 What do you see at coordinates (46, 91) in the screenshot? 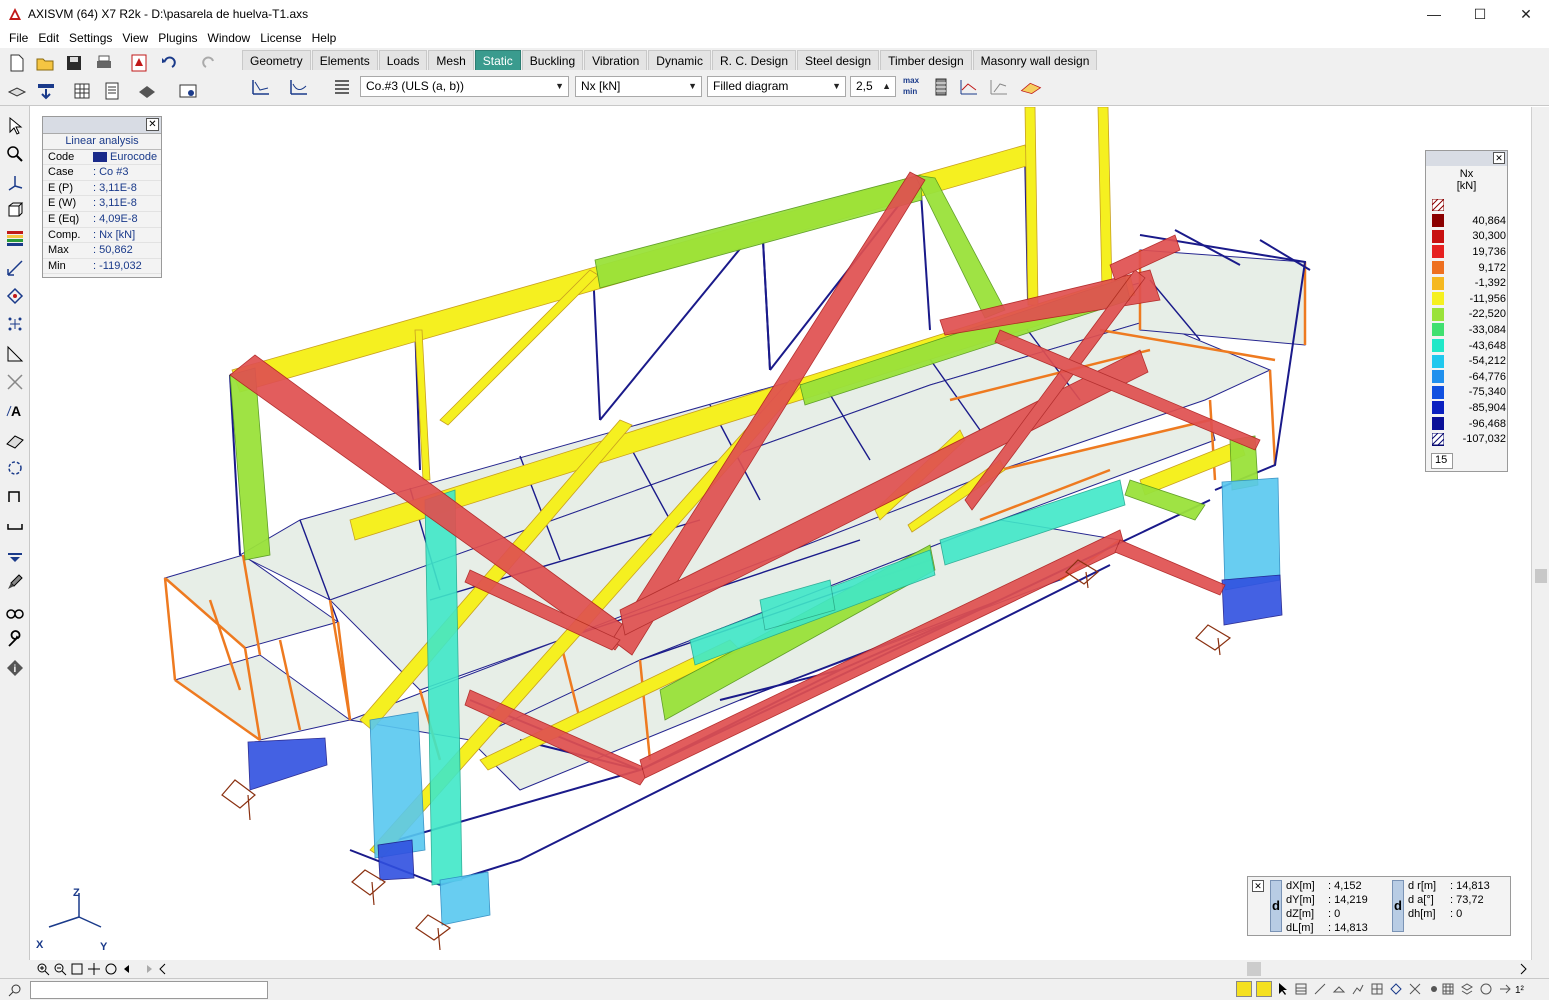
I see `load-values-icon` at bounding box center [46, 91].